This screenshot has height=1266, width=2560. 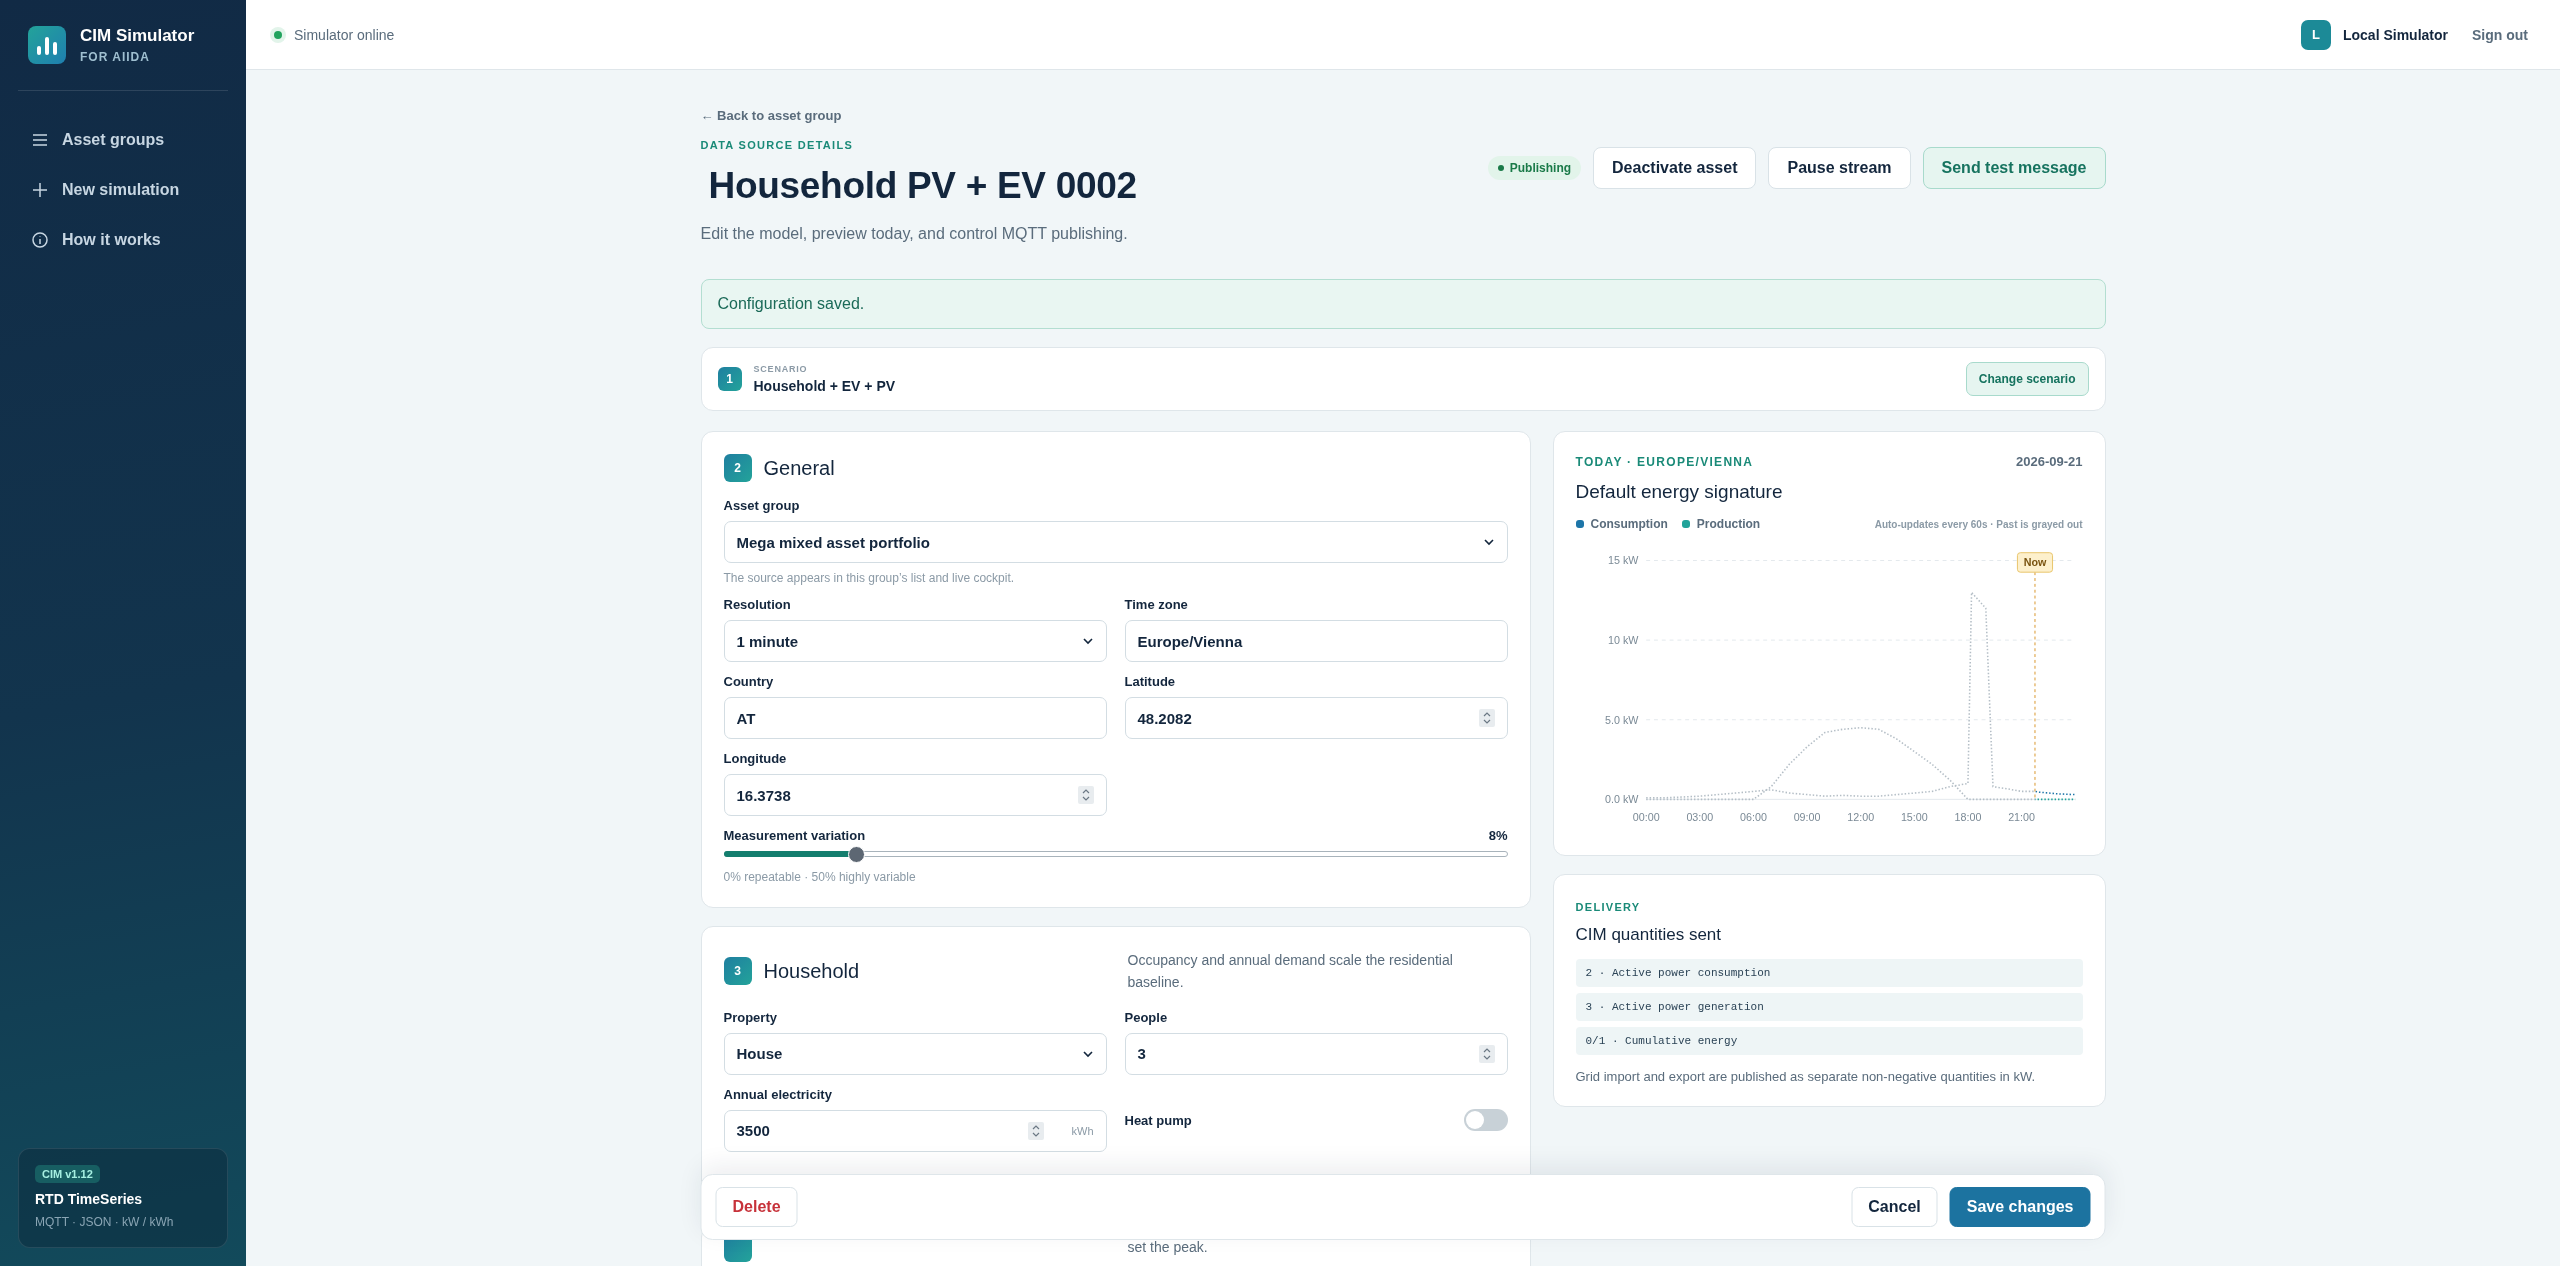 What do you see at coordinates (344, 34) in the screenshot?
I see `status-text: Simulator online` at bounding box center [344, 34].